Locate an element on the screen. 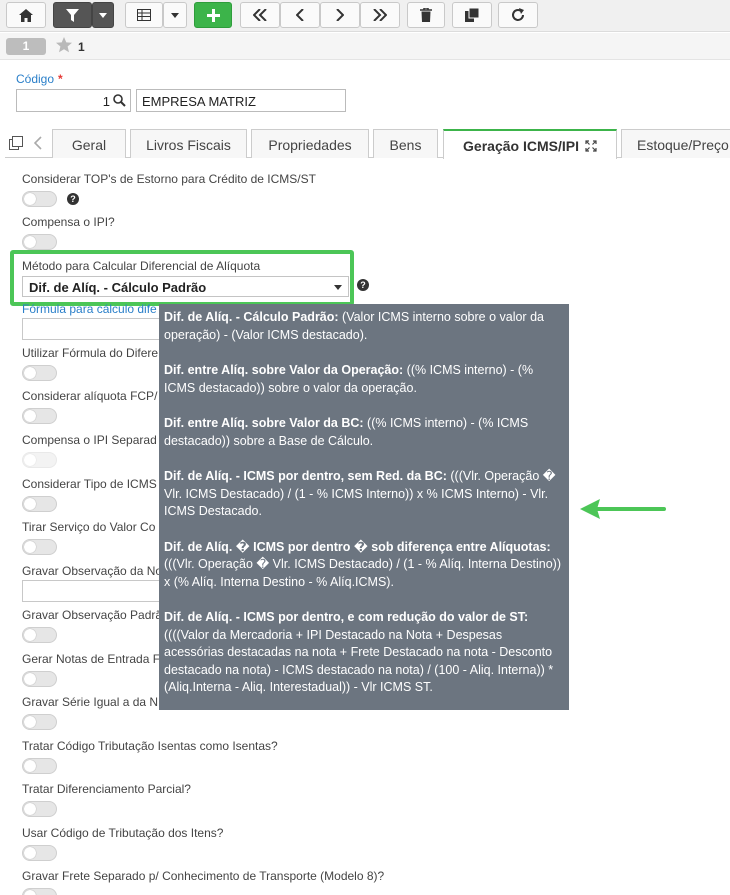 This screenshot has height=895, width=730. codigo-label: Código * is located at coordinates (39, 79).